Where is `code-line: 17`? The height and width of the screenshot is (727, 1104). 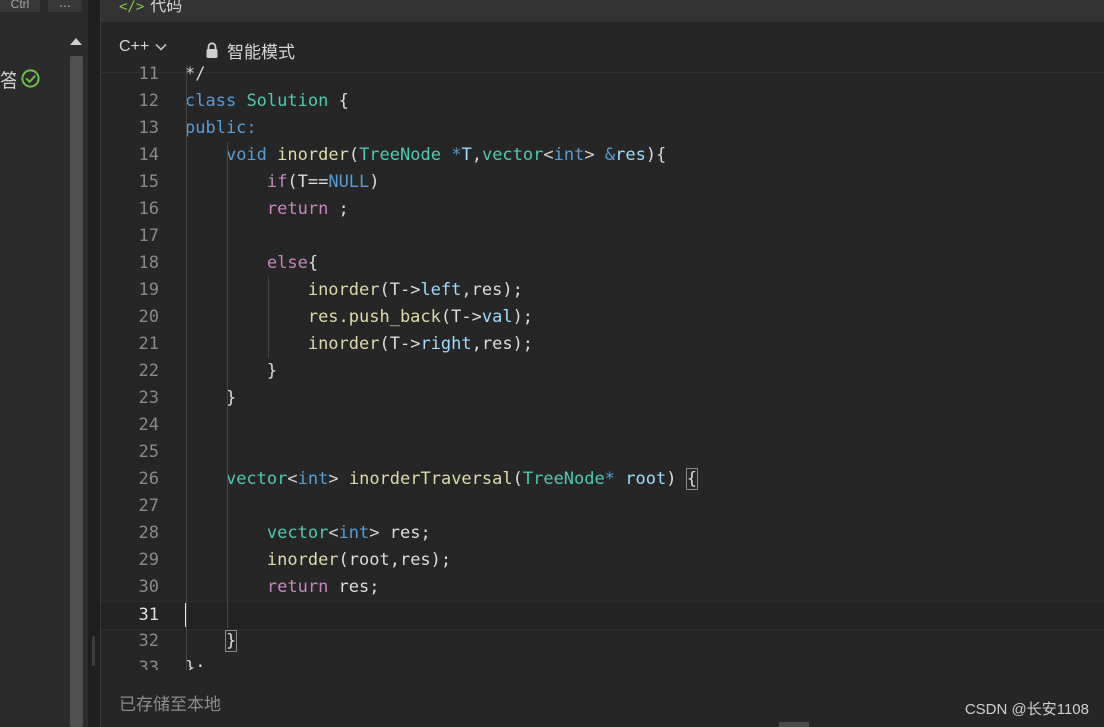 code-line: 17 is located at coordinates (602, 236).